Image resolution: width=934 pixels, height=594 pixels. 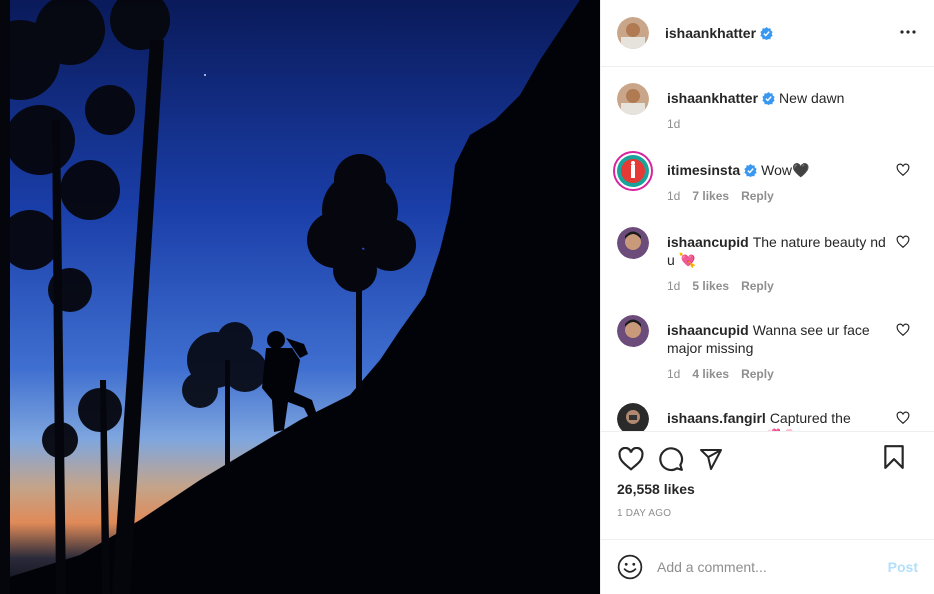 I want to click on more-options-icon, so click(x=908, y=32).